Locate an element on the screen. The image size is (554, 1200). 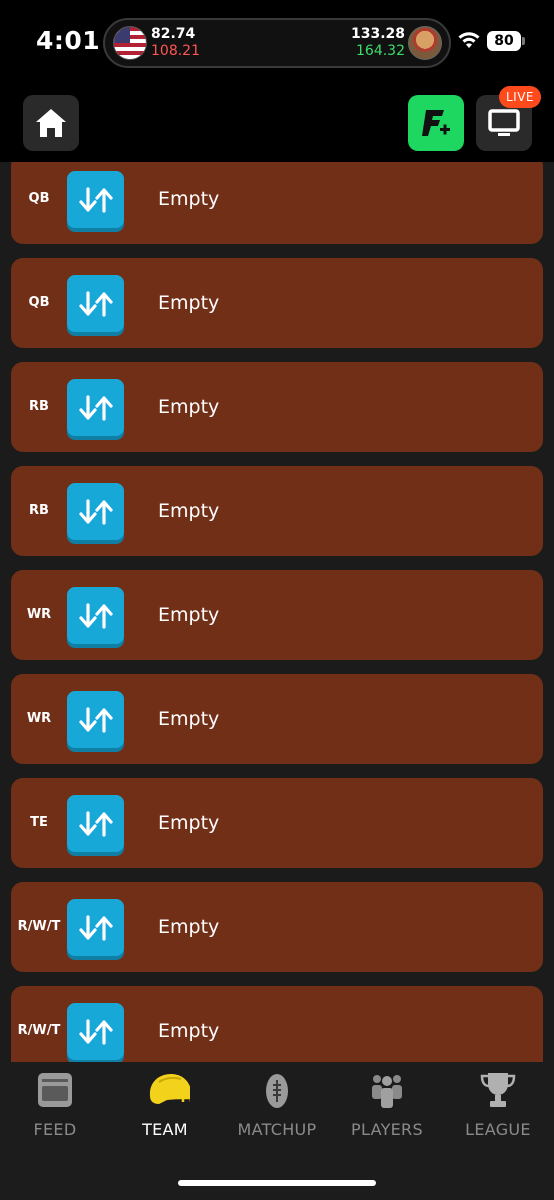
f-plus-icon is located at coordinates (436, 123).